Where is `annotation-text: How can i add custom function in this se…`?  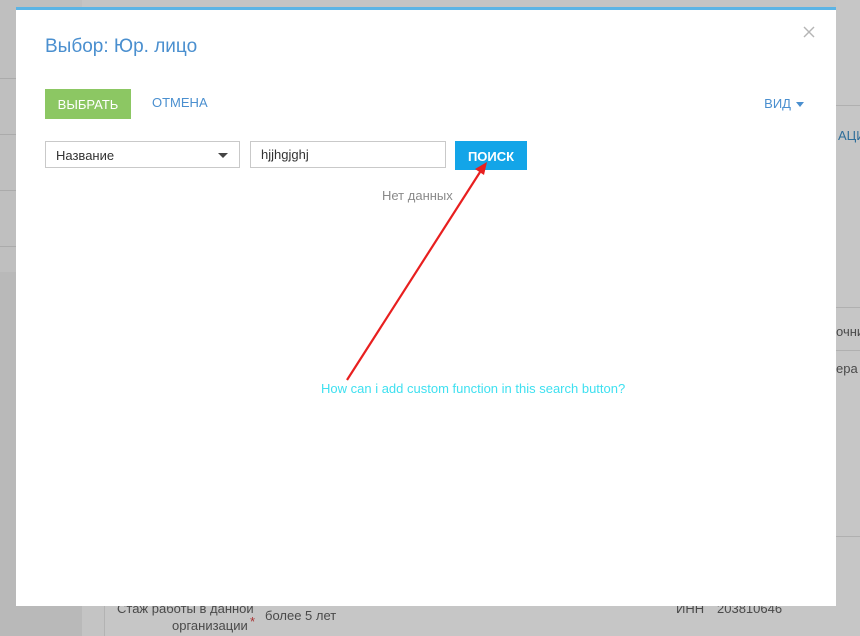
annotation-text: How can i add custom function in this se… is located at coordinates (473, 388).